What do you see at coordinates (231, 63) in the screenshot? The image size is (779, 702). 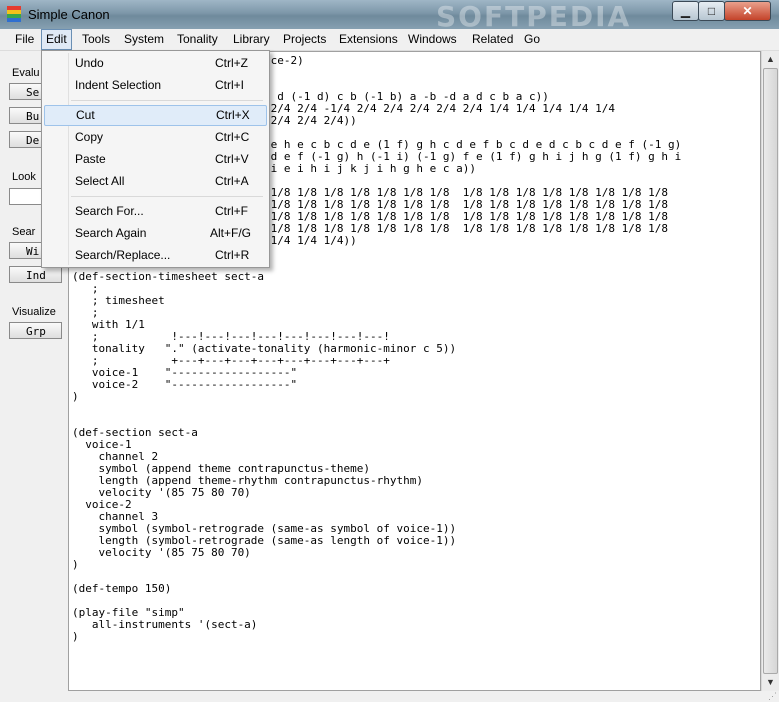 I see `menu-item-shortcut: Ctrl+Z` at bounding box center [231, 63].